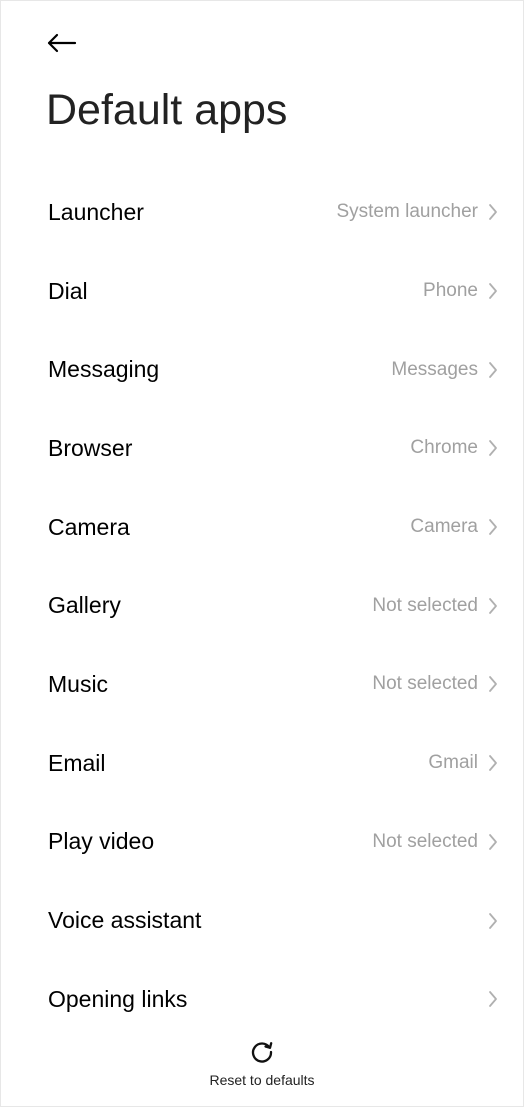  What do you see at coordinates (118, 998) in the screenshot?
I see `row-label: Opening links` at bounding box center [118, 998].